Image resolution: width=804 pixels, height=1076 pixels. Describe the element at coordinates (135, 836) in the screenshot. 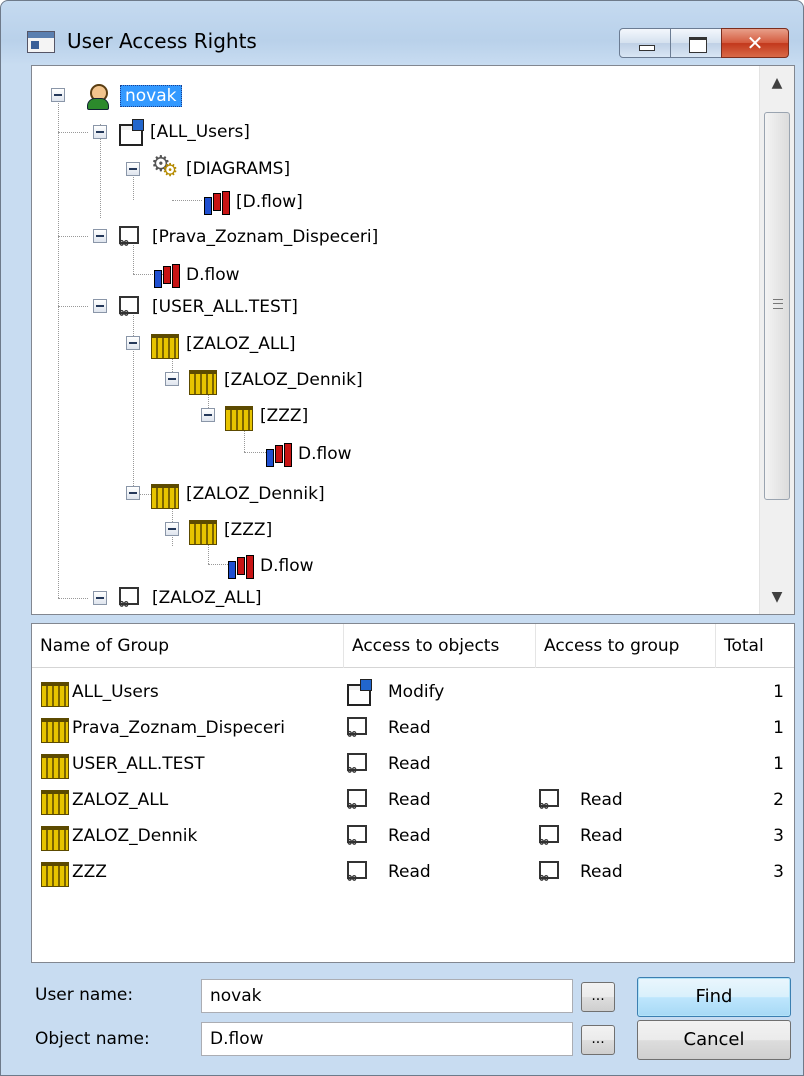

I see `group-name: ZALOZ_Dennik` at that location.